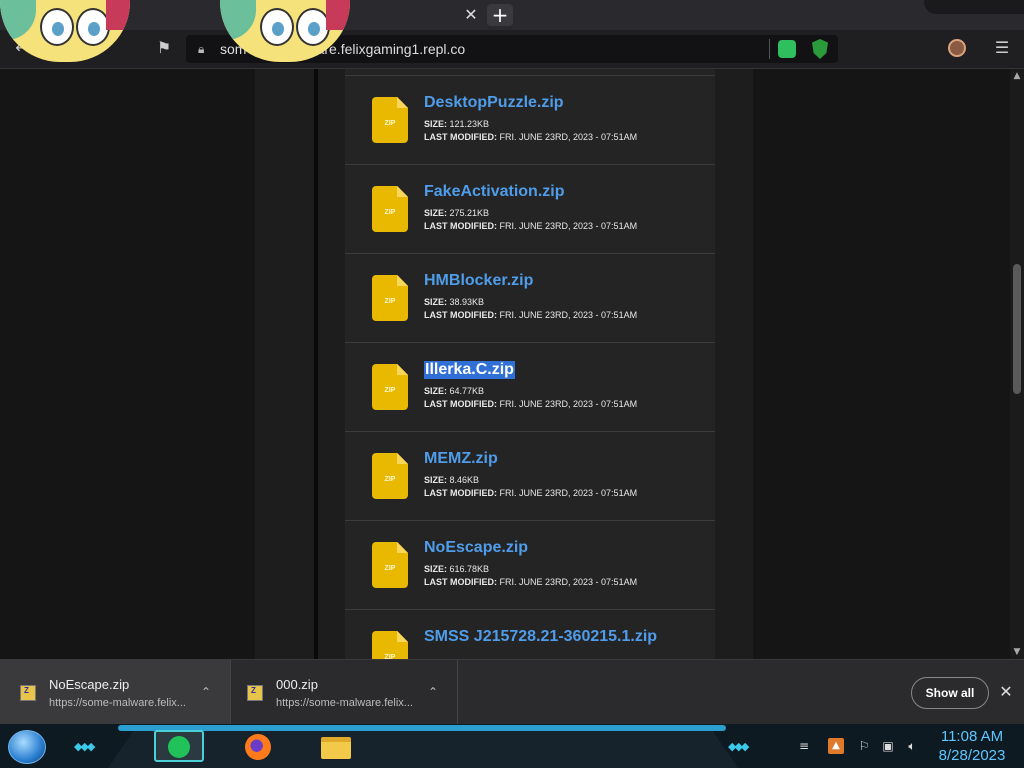  I want to click on file-size: SIZE: 64.77KB, so click(454, 391).